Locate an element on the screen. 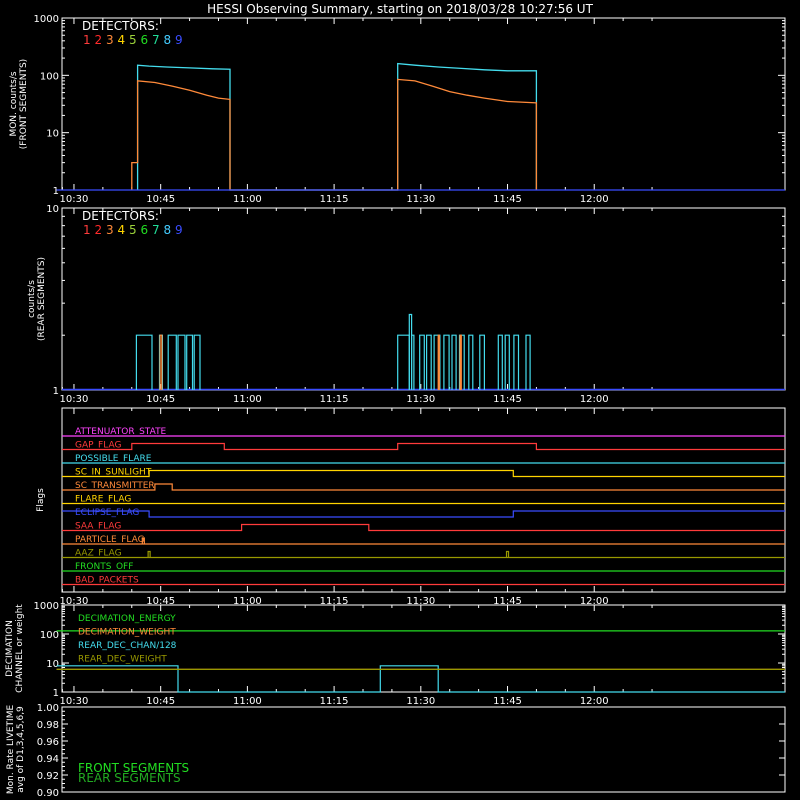  decimation-panel-ylabel: CHANNEL or weight is located at coordinates (20, 648).